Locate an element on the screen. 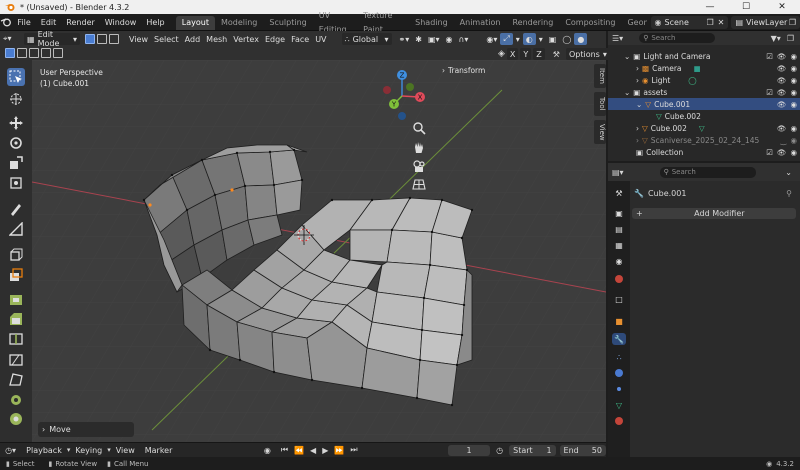 This screenshot has width=800, height=470. zoom-icon is located at coordinates (419, 128).